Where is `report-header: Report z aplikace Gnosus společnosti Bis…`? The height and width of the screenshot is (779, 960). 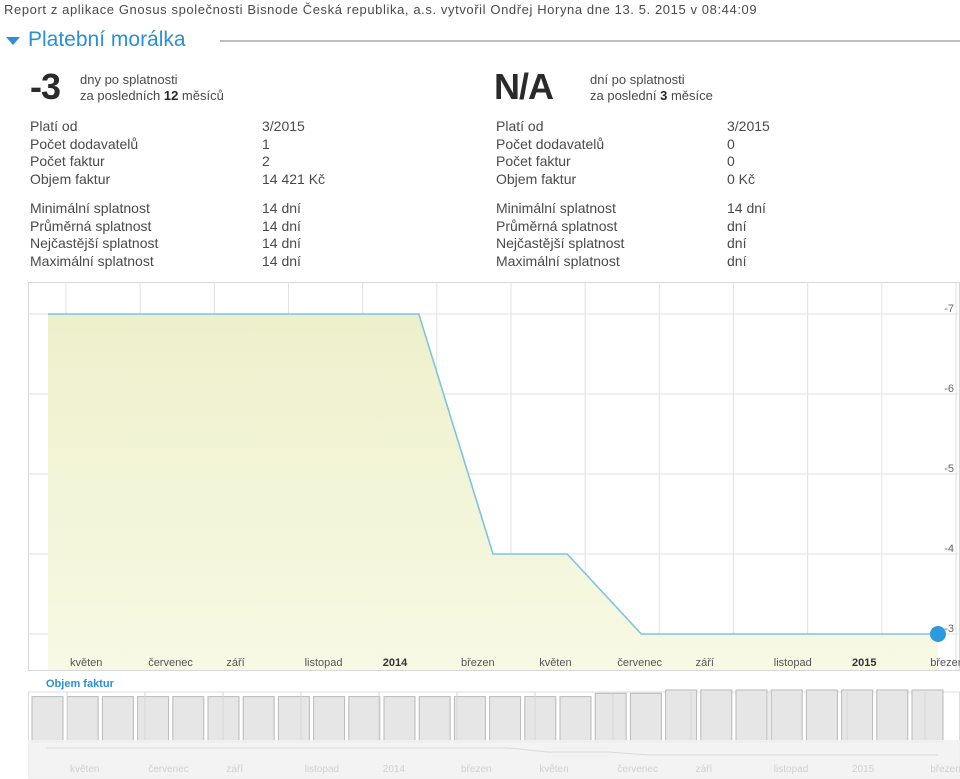 report-header: Report z aplikace Gnosus společnosti Bis… is located at coordinates (381, 9).